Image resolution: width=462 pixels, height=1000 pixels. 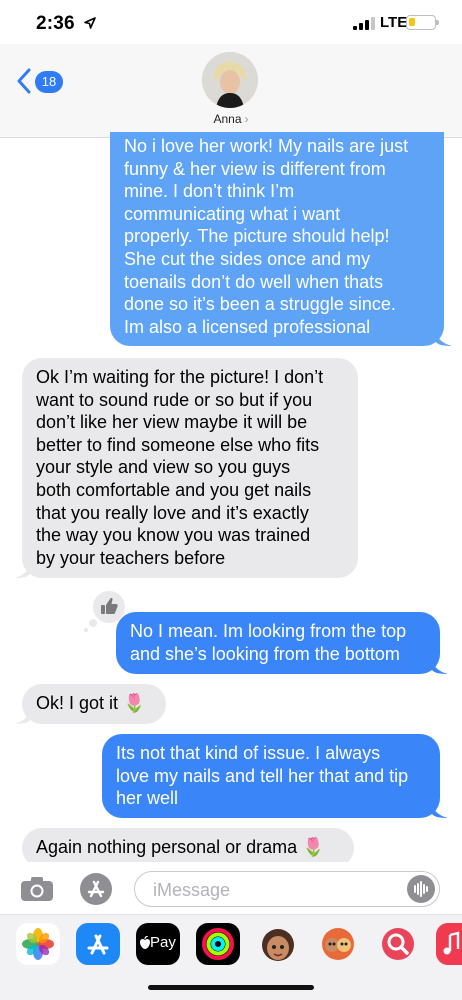 What do you see at coordinates (231, 987) in the screenshot?
I see `home-indicator` at bounding box center [231, 987].